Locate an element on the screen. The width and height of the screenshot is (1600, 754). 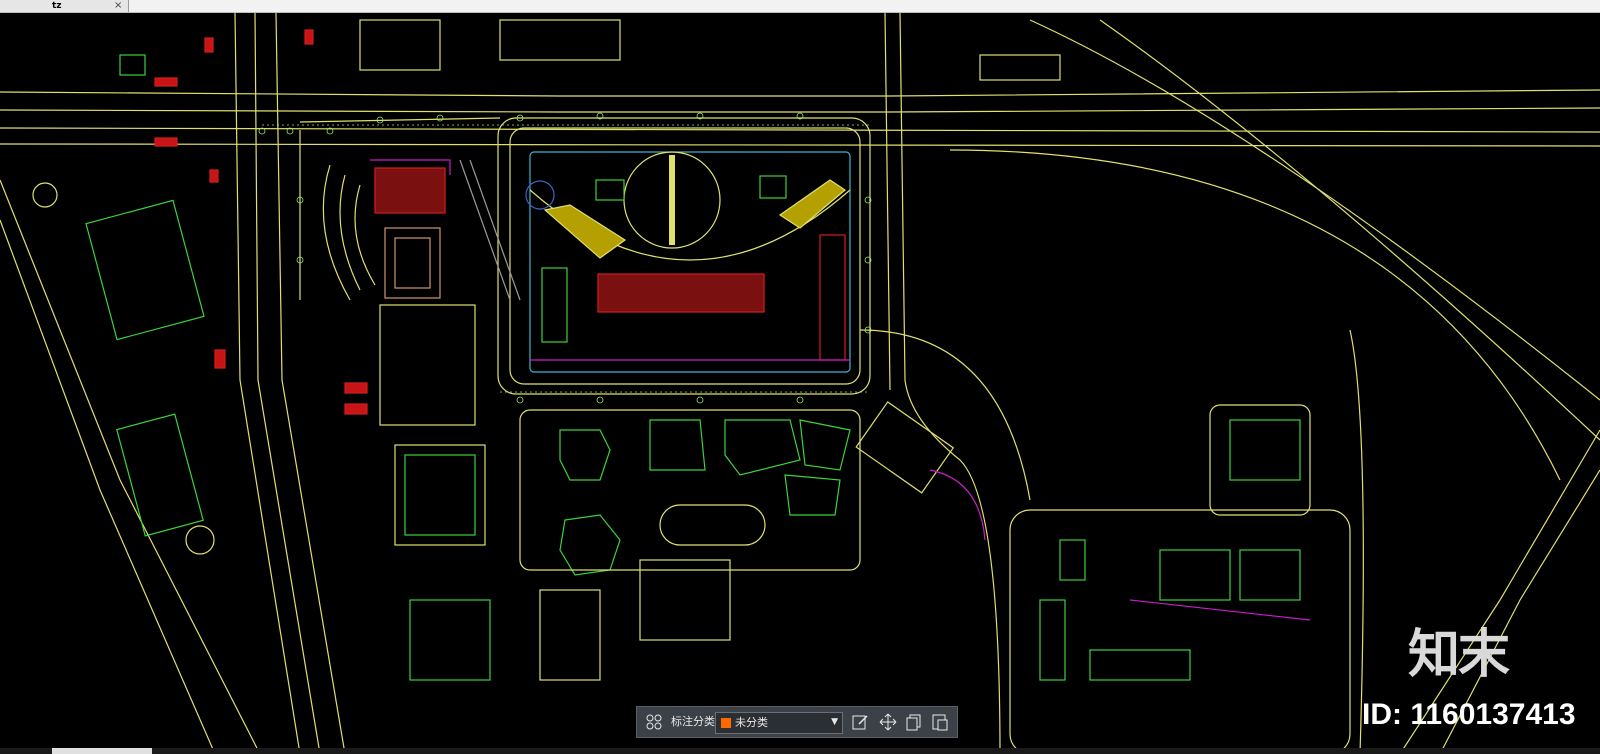
document-tab-bar: tz × is located at coordinates (800, 6).